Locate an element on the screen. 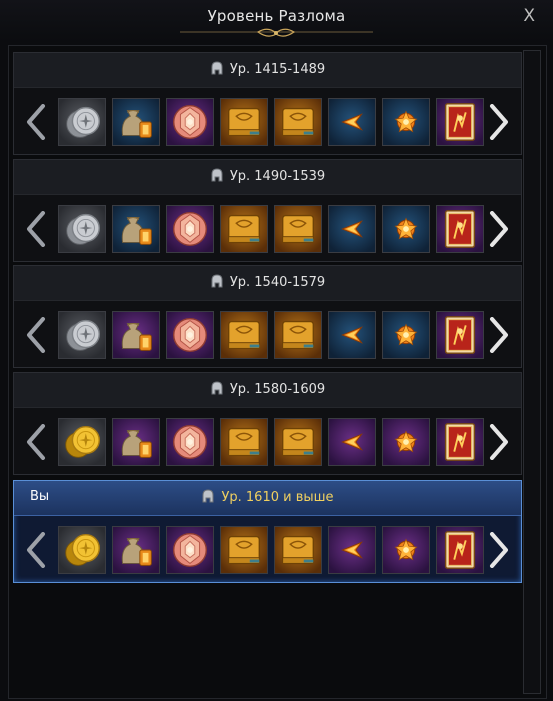 Image resolution: width=553 pixels, height=701 pixels. tier-row: Ур. 1580-1609 is located at coordinates (267, 423).